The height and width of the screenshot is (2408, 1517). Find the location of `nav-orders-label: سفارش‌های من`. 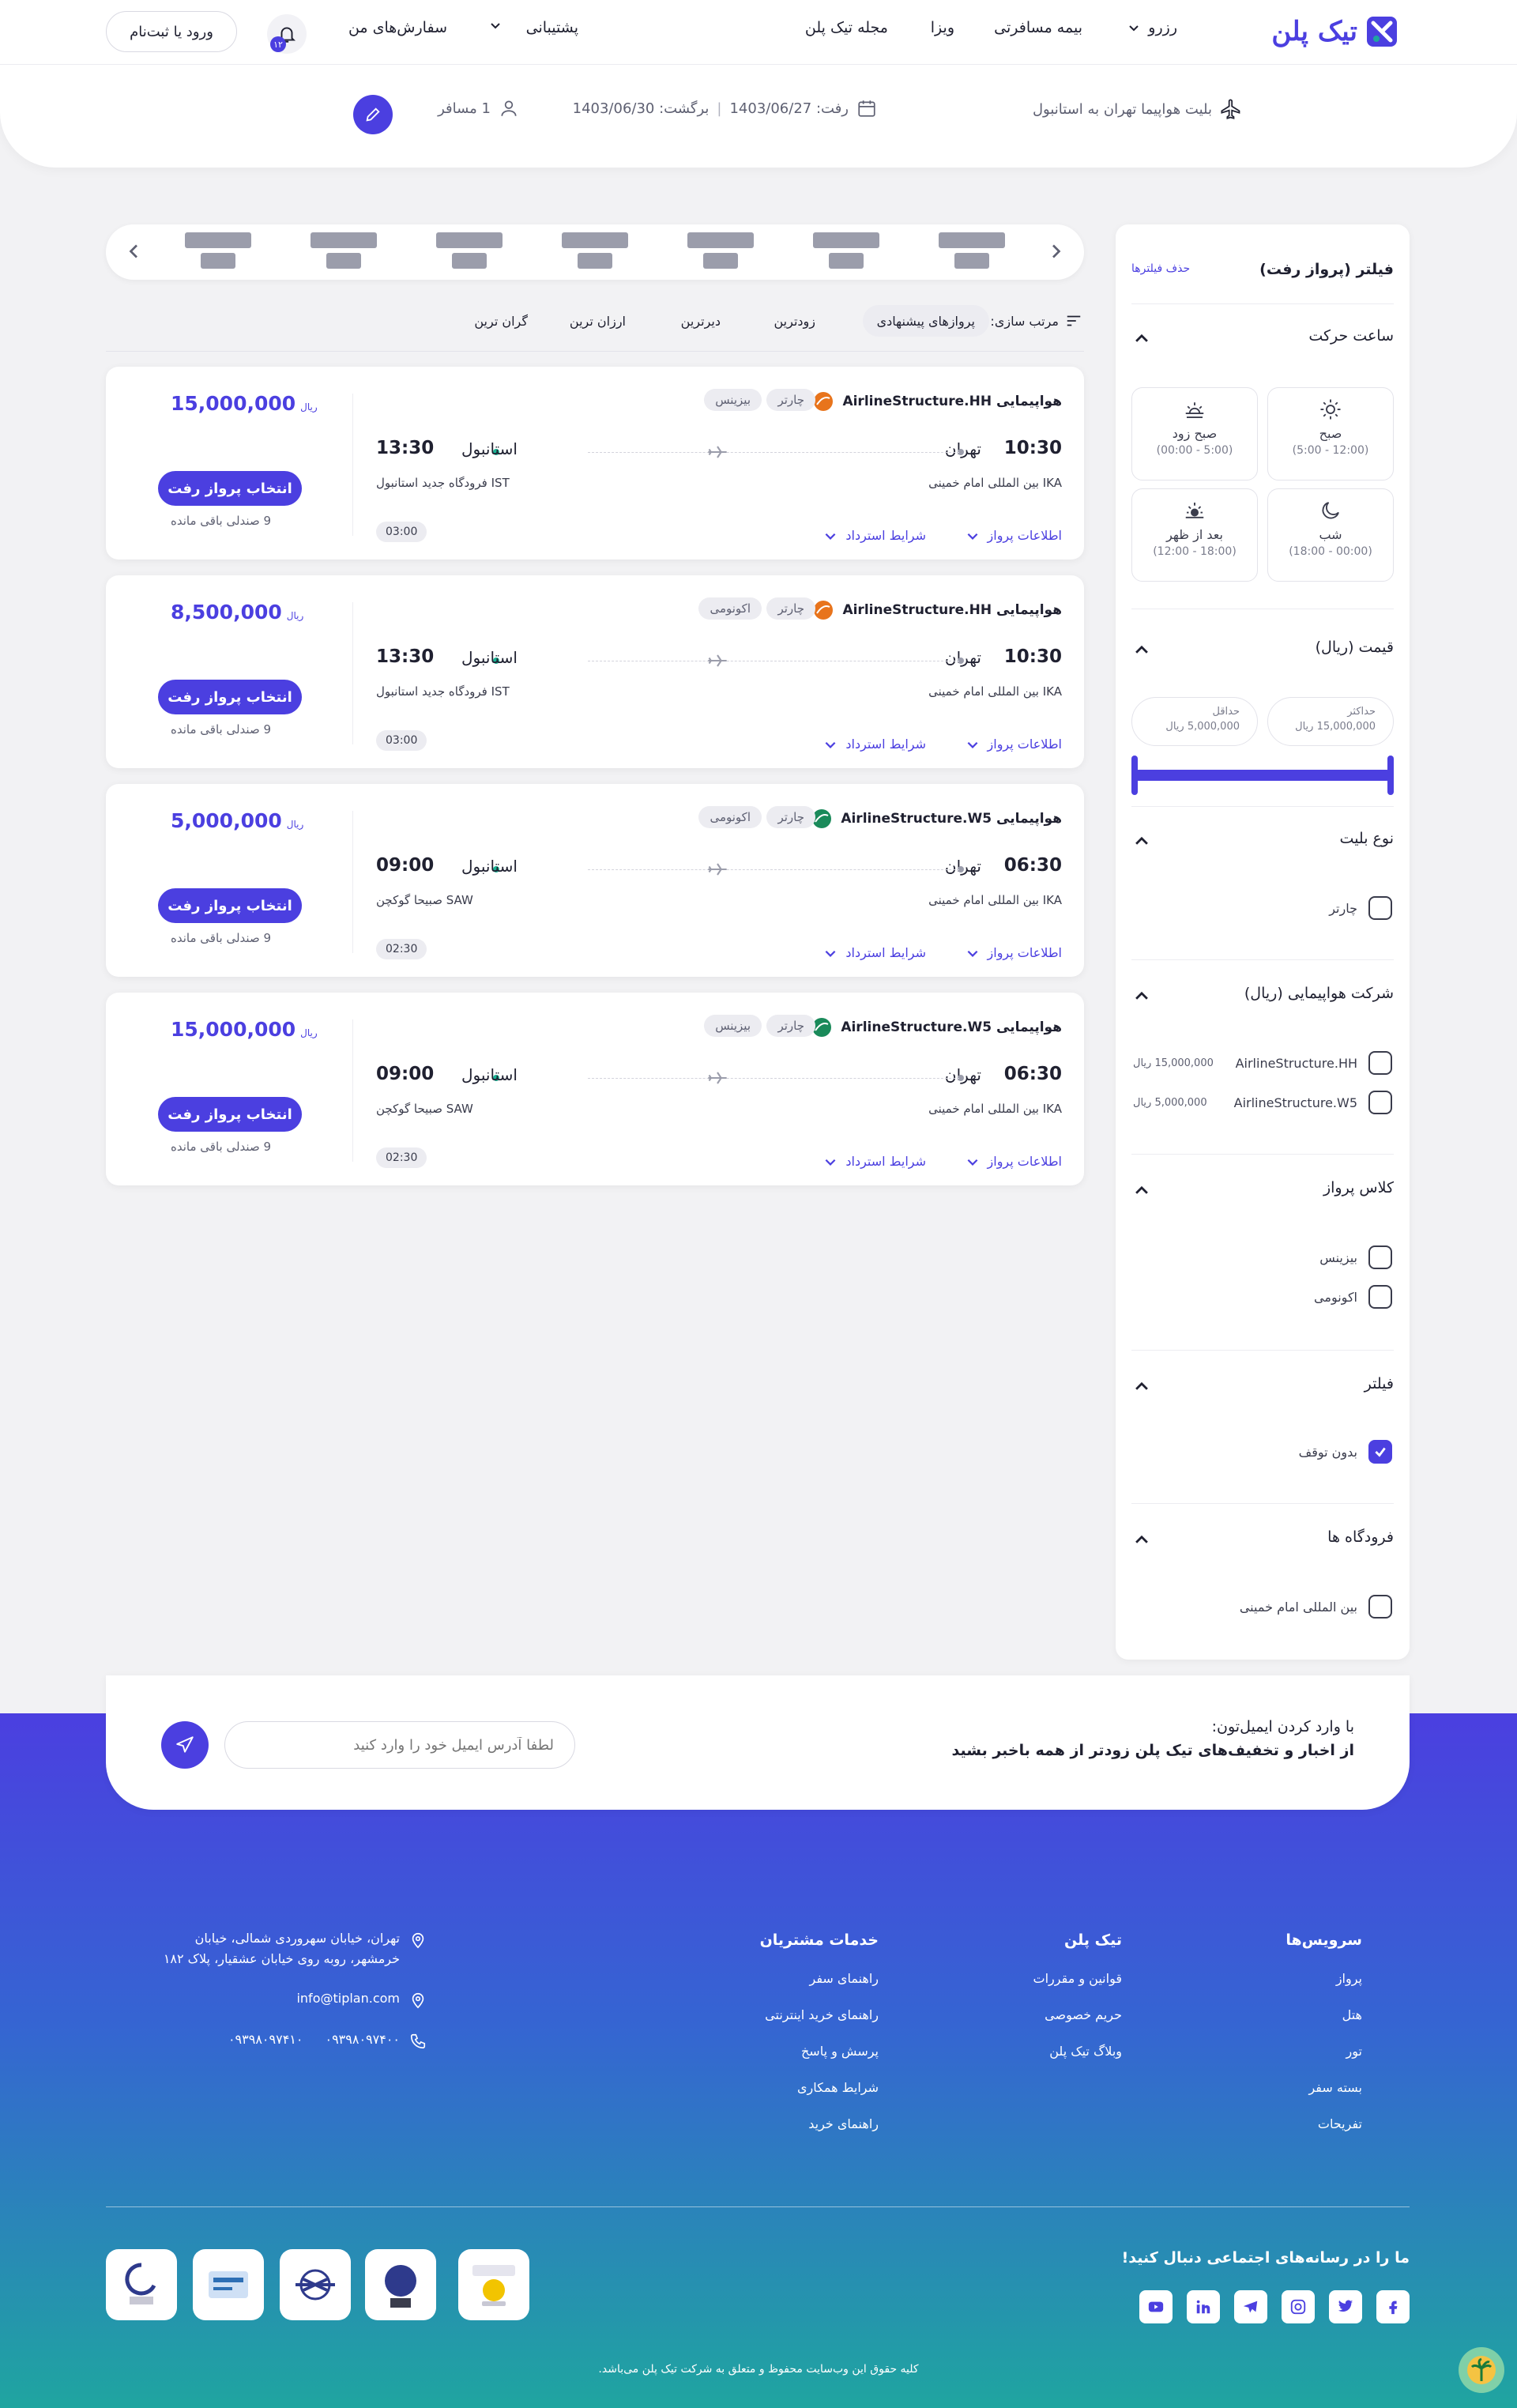

nav-orders-label: سفارش‌های من is located at coordinates (398, 28).